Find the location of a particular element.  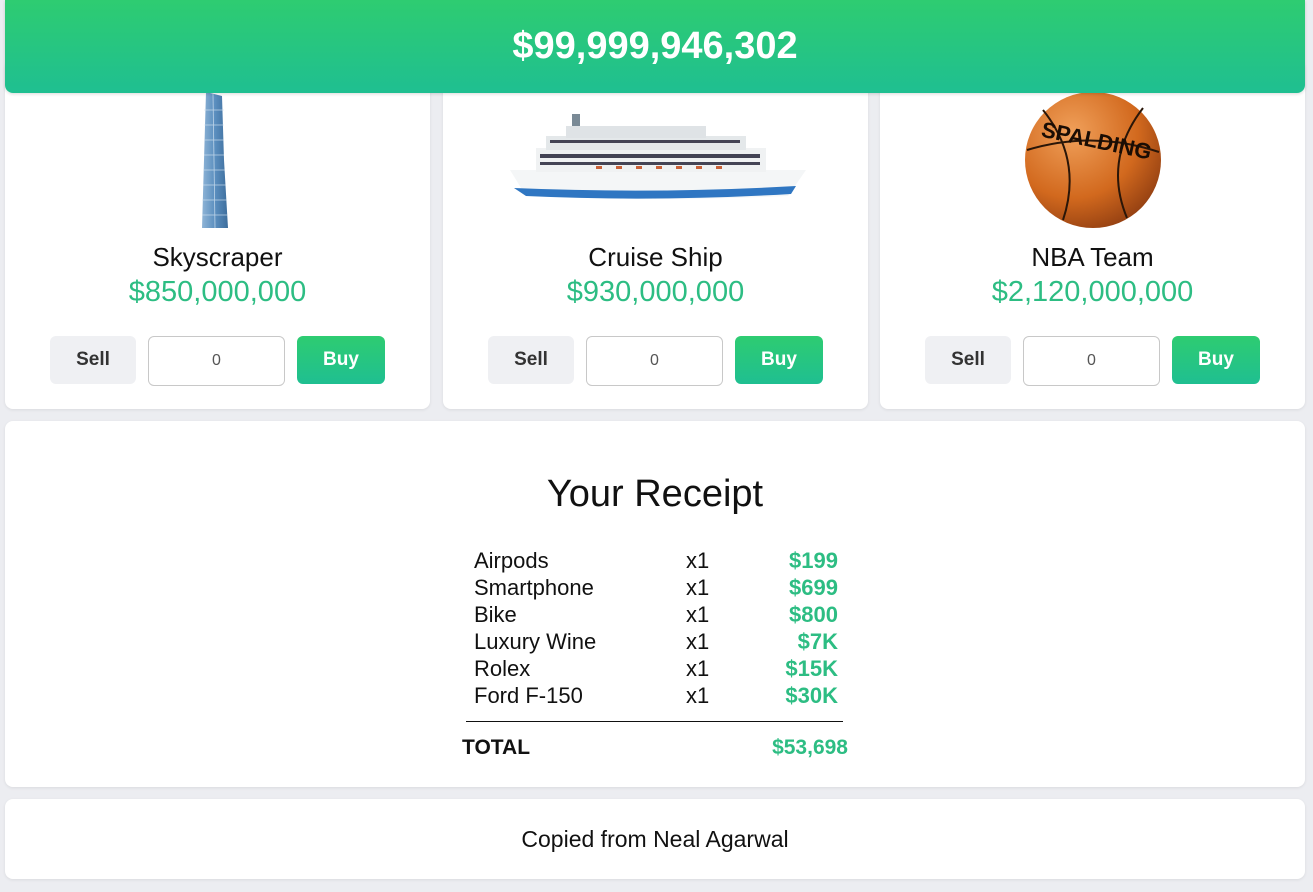

money-balance: $99,999,946,302 is located at coordinates (655, 46).